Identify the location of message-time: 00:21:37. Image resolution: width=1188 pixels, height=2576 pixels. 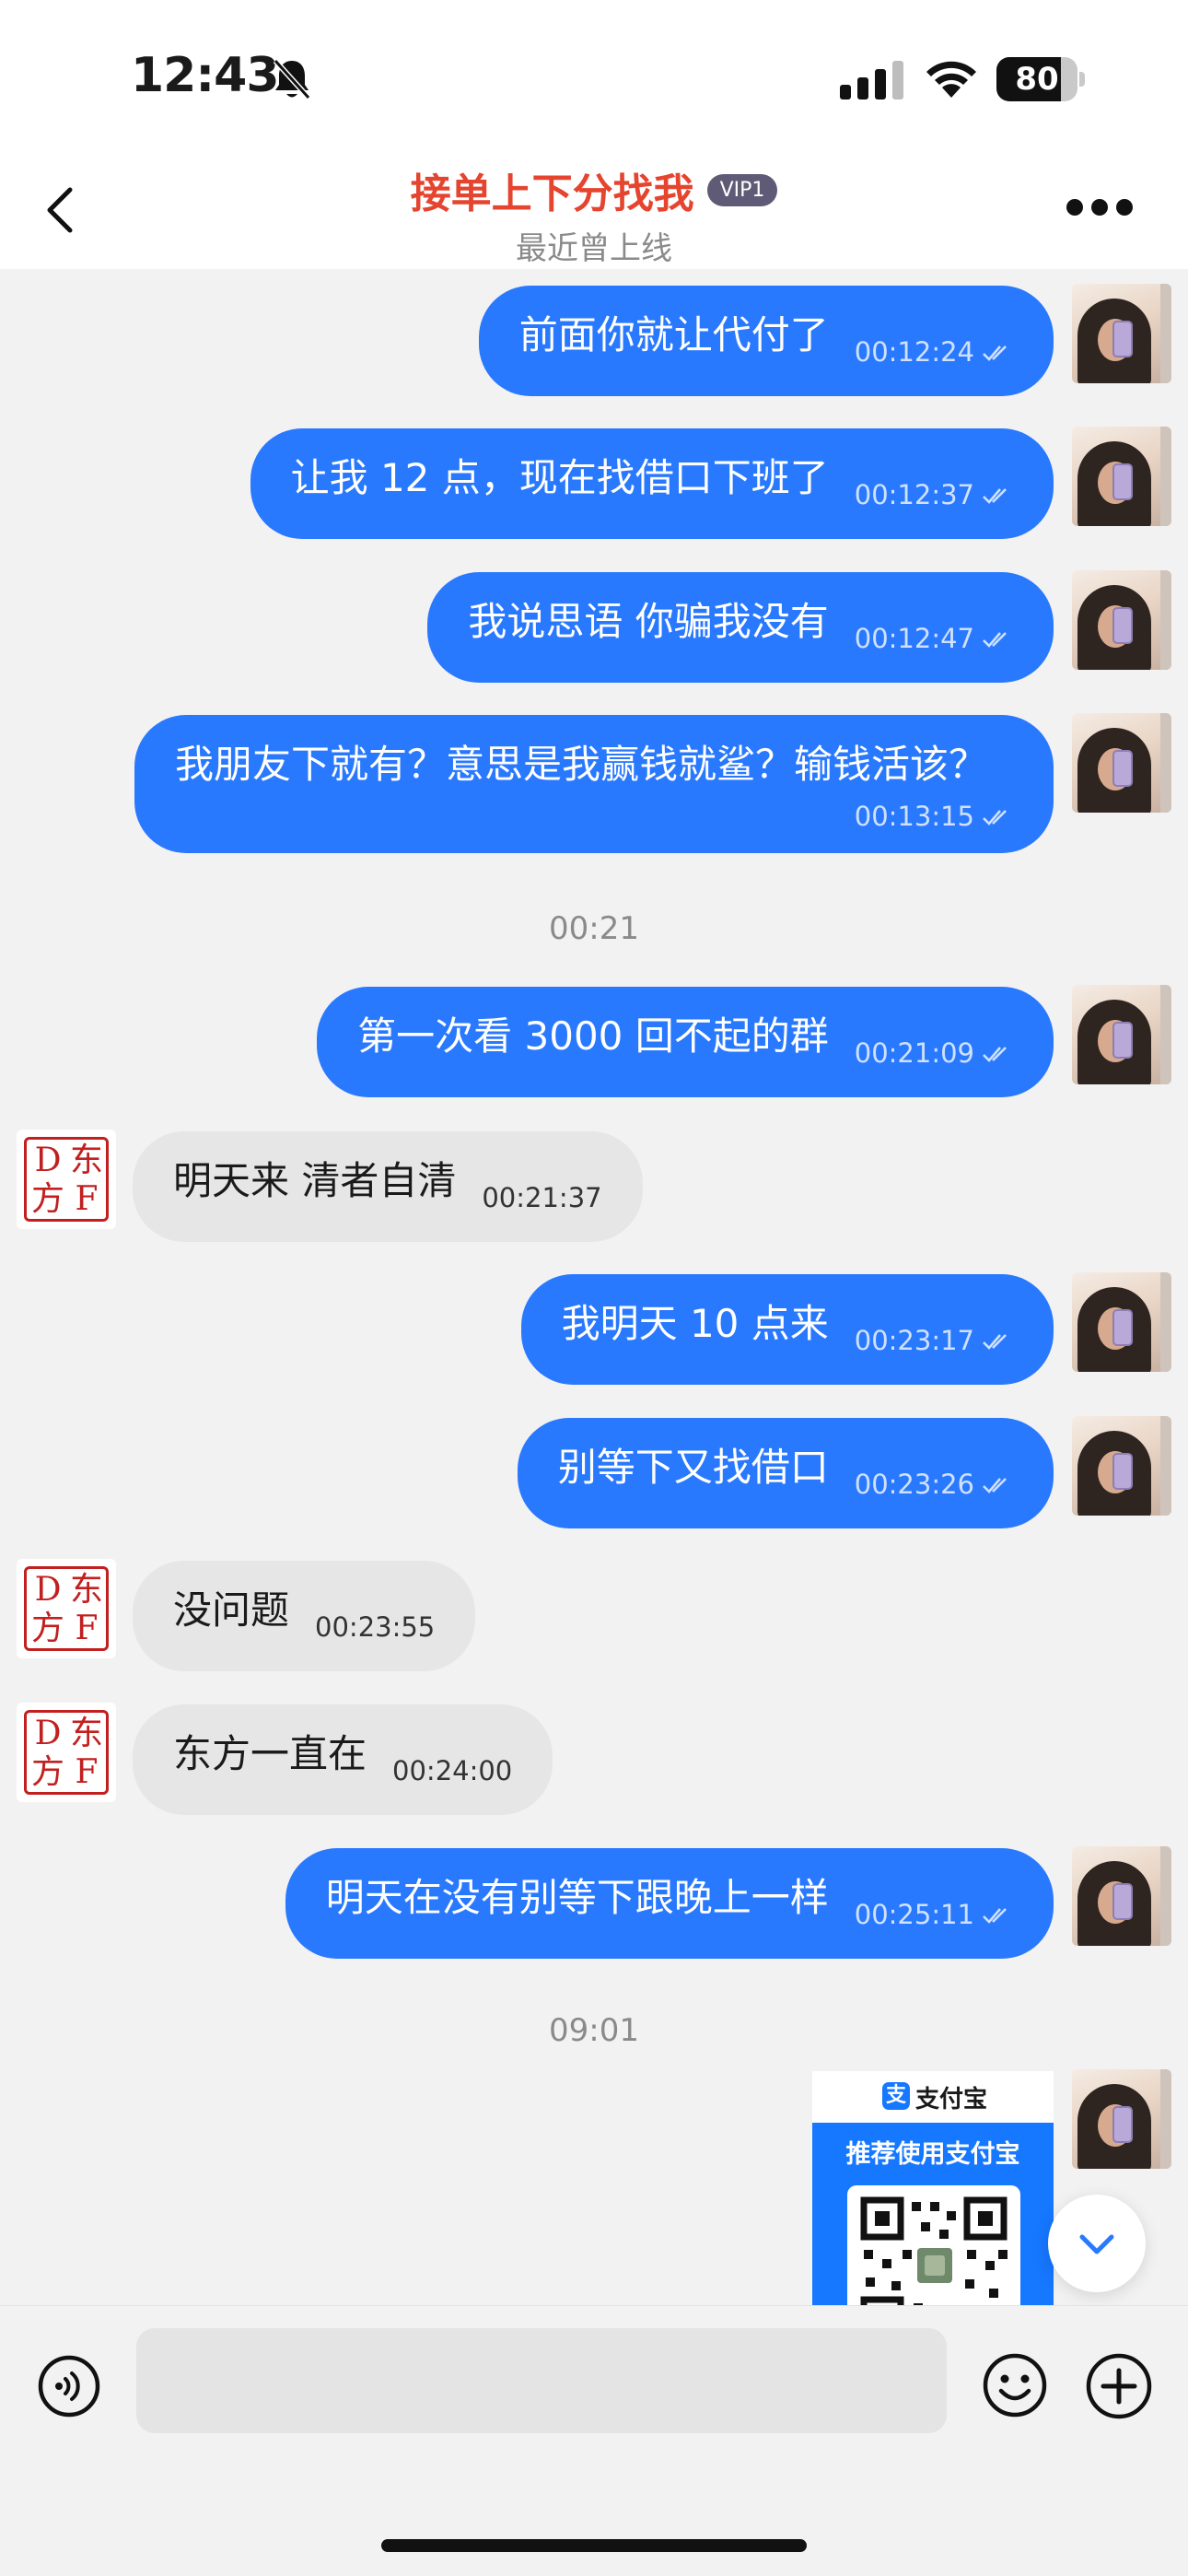
(542, 1197).